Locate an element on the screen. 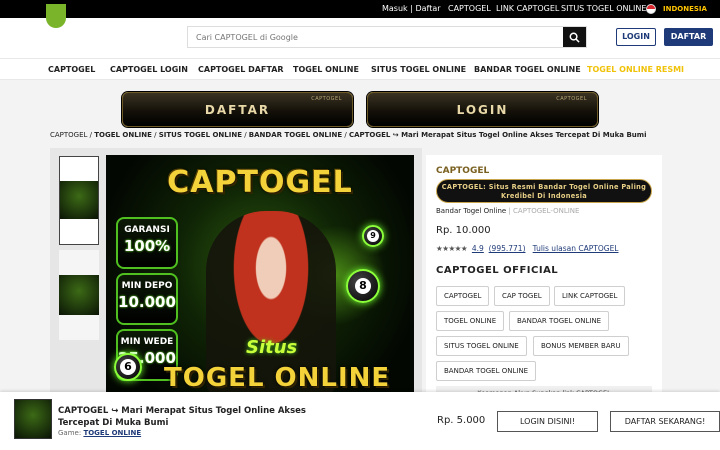 The height and width of the screenshot is (450, 720). product-store: CAPTOGEL-ONLINE is located at coordinates (546, 211).